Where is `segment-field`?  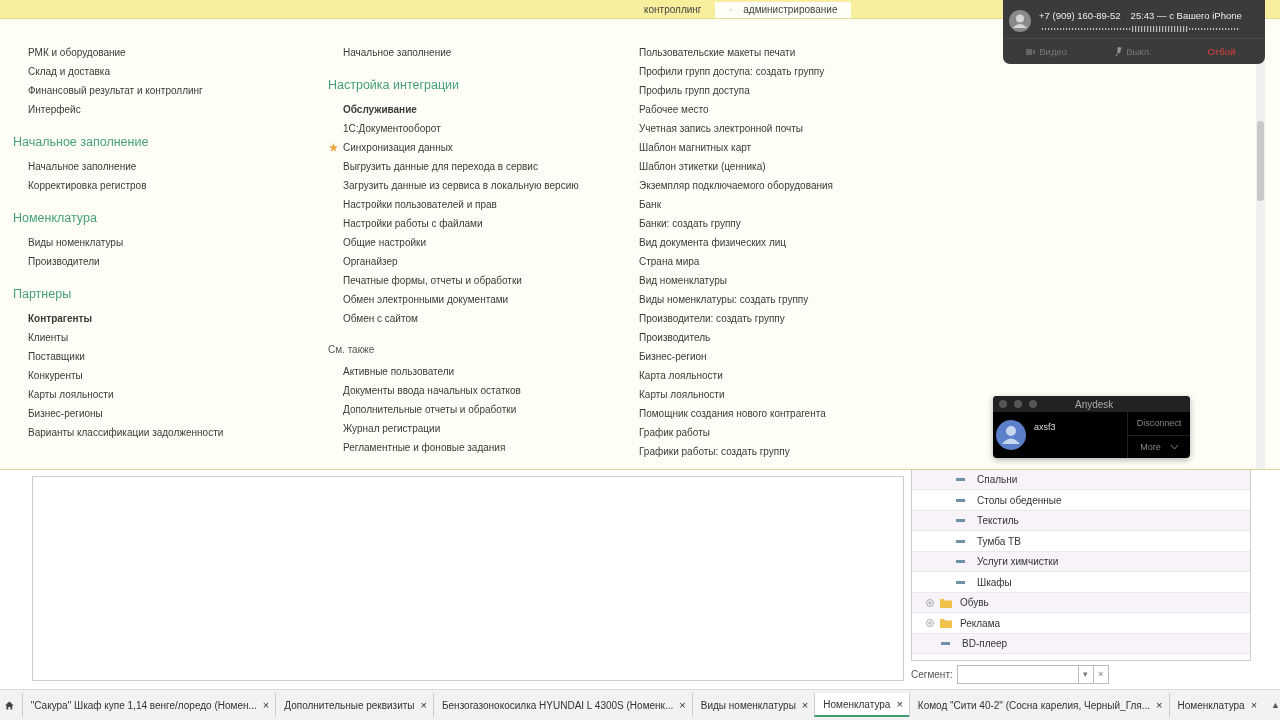
segment-field is located at coordinates (1017, 674).